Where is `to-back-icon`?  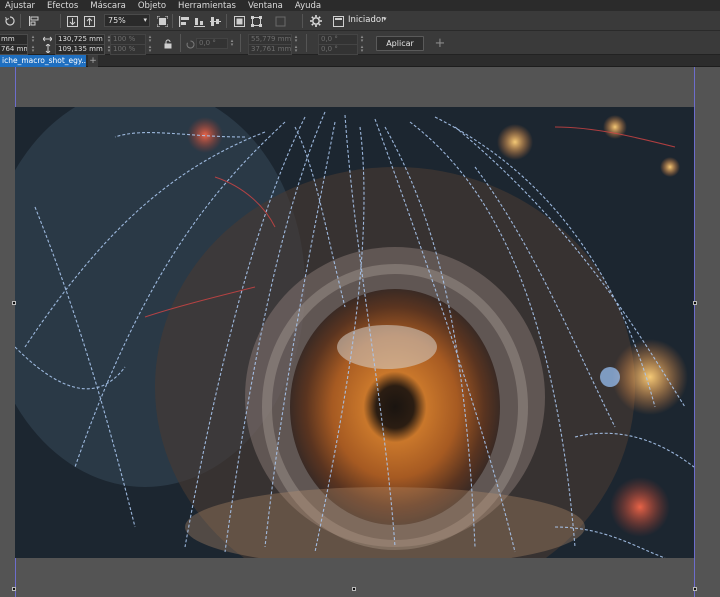 to-back-icon is located at coordinates (72, 21).